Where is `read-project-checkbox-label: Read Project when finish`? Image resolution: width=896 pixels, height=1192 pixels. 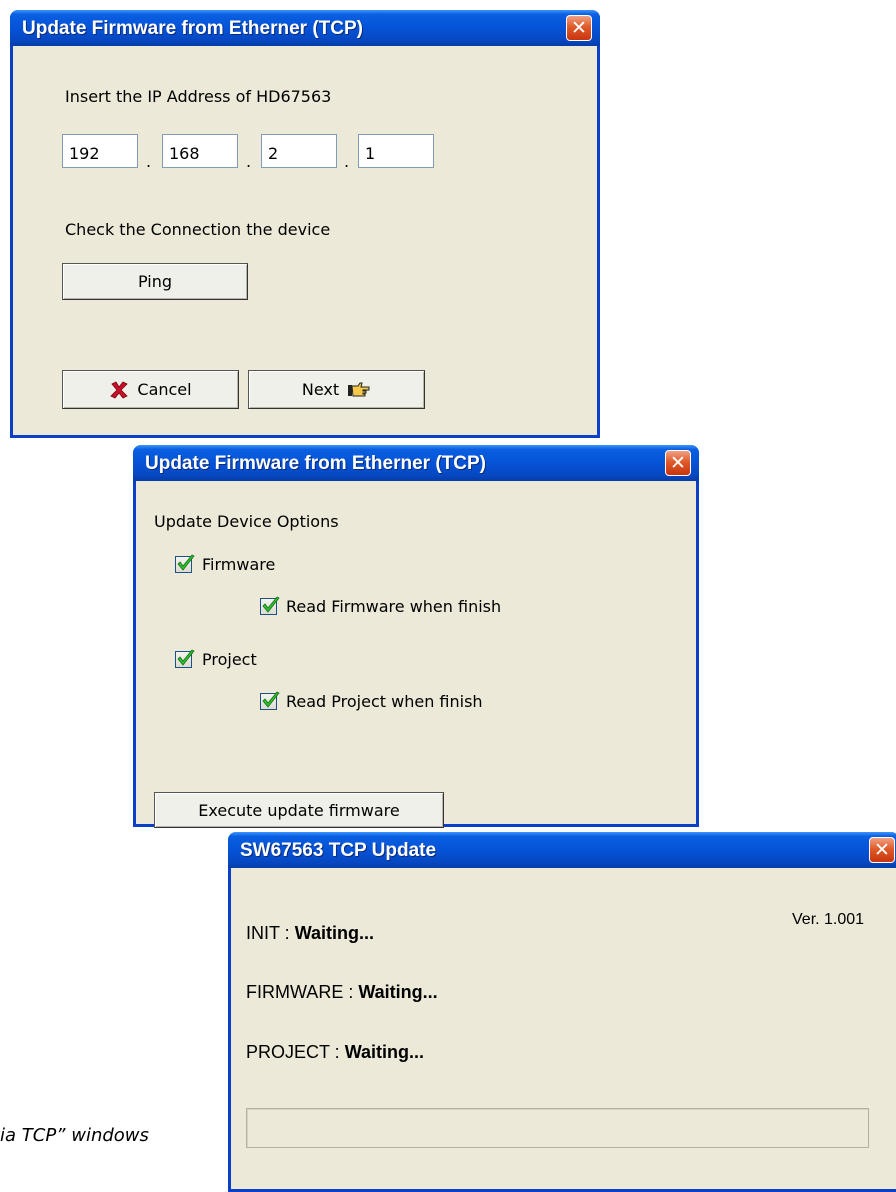 read-project-checkbox-label: Read Project when finish is located at coordinates (384, 701).